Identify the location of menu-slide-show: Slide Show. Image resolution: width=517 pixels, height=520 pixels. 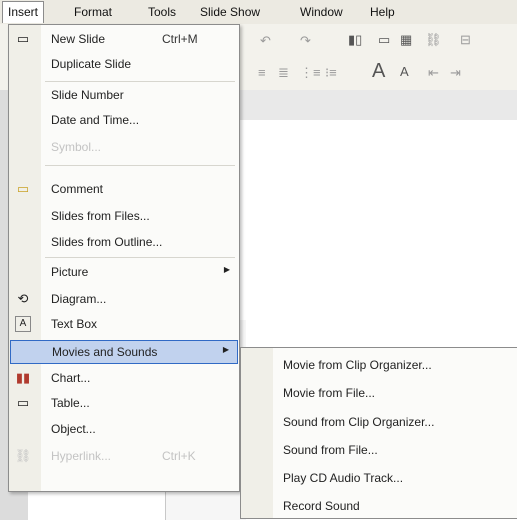
(230, 12).